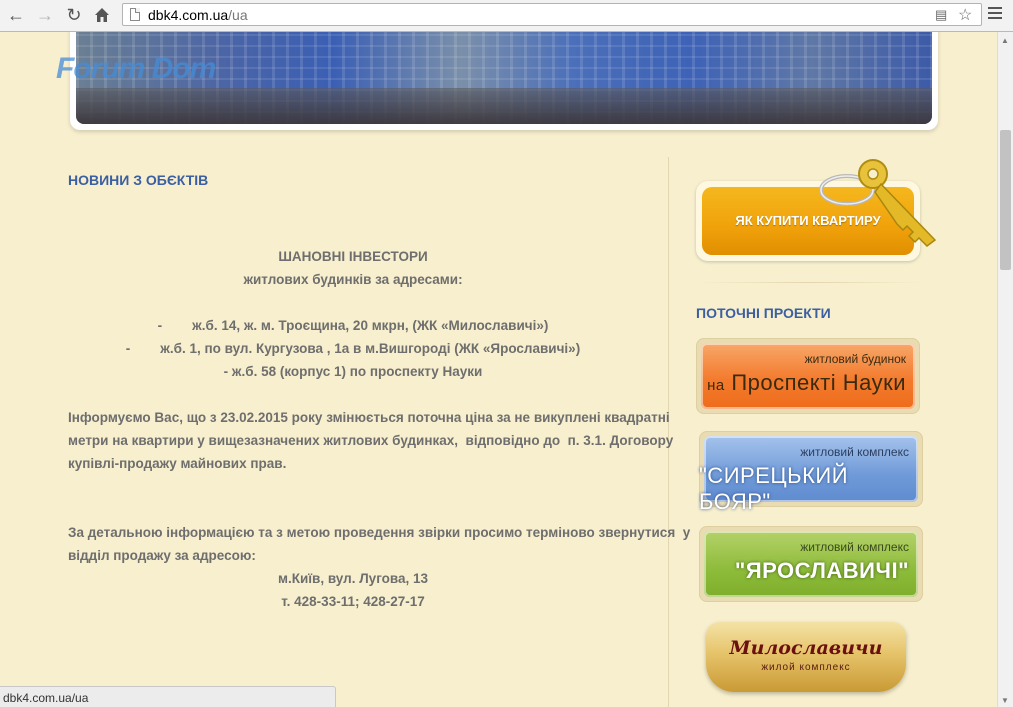 This screenshot has height=707, width=1013. I want to click on scroll-down-icon: ▼, so click(1005, 700).